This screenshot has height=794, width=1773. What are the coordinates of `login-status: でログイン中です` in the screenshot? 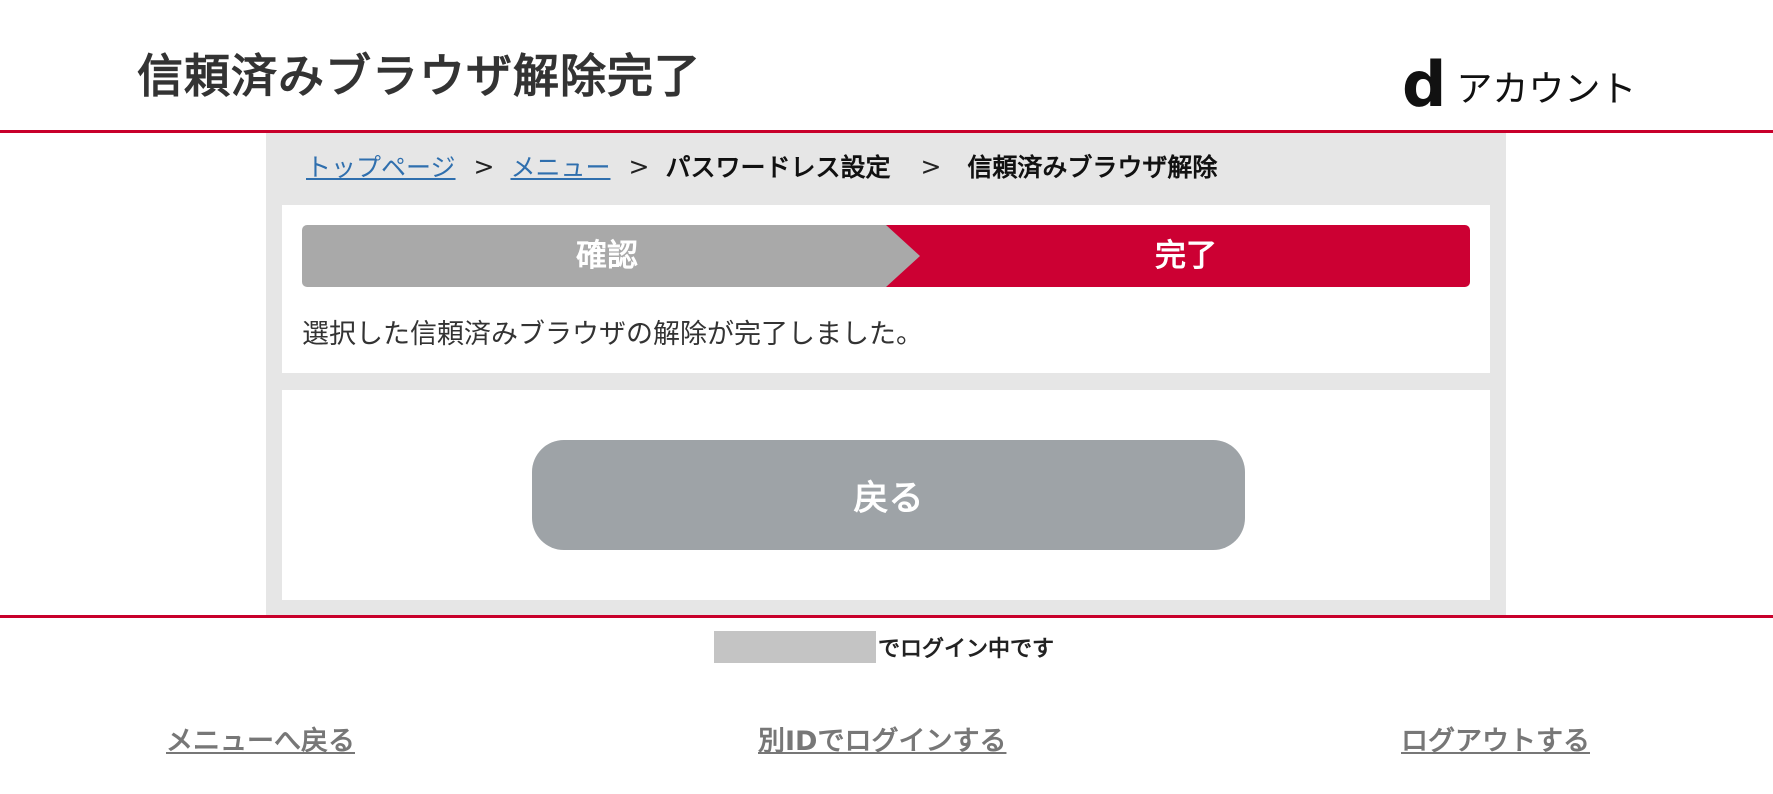 It's located at (884, 647).